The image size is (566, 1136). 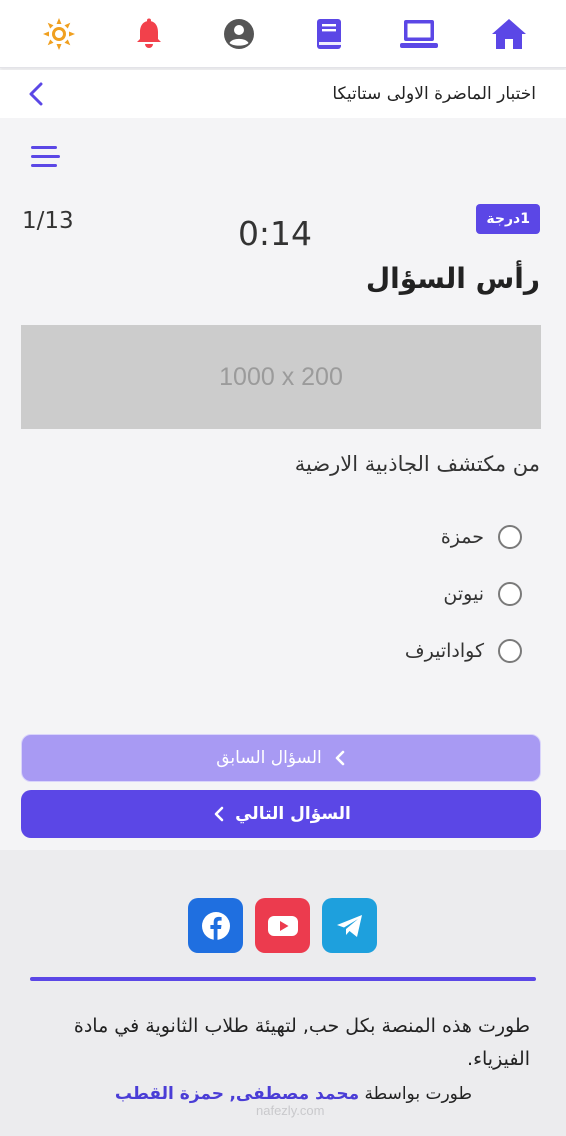 I want to click on page-header: اختبار الماضرة الاولى ستاتيكا, so click(x=283, y=94).